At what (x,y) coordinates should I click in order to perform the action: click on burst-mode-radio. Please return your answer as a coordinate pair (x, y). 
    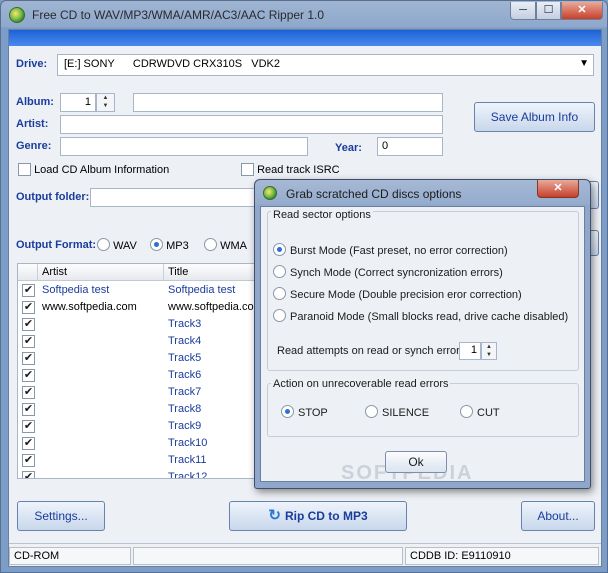
    Looking at the image, I should click on (279, 249).